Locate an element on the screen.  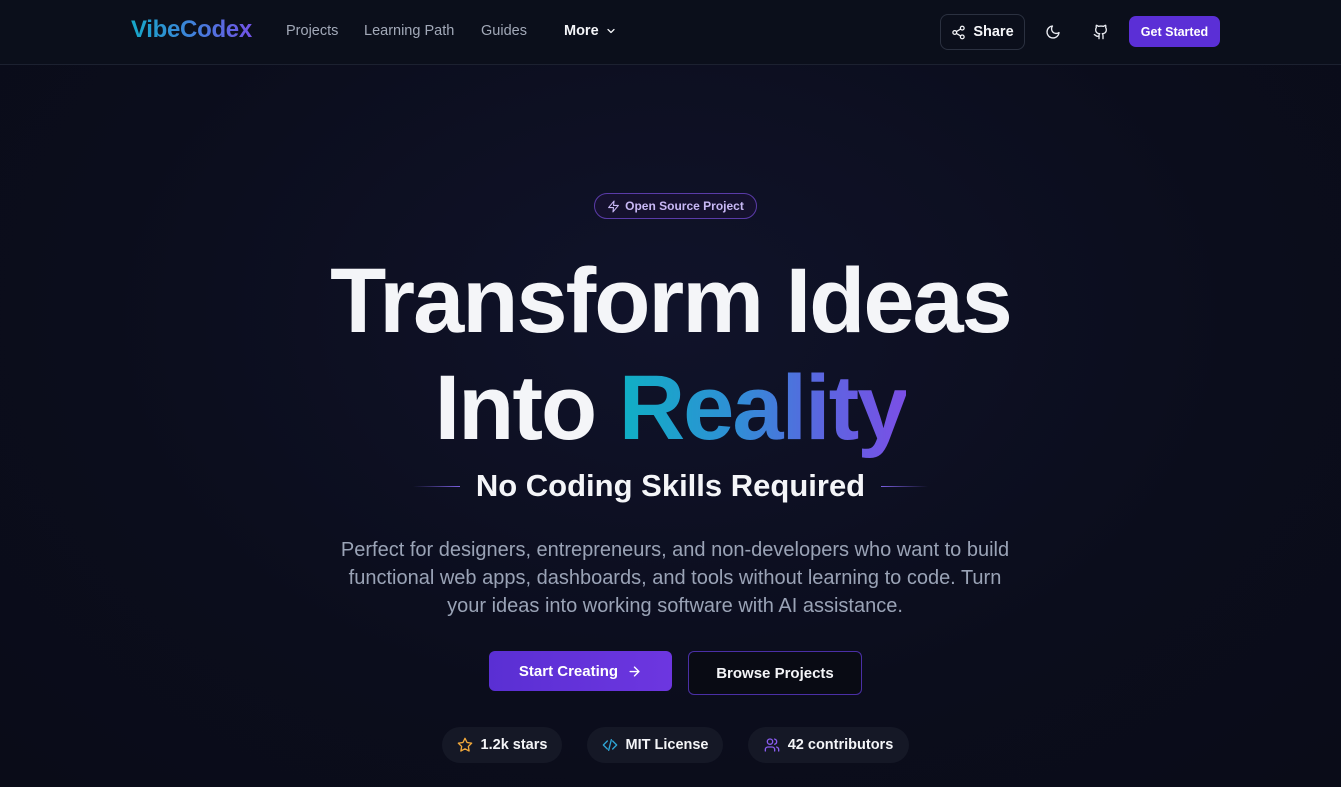
get-started-button: Get Started is located at coordinates (1174, 31).